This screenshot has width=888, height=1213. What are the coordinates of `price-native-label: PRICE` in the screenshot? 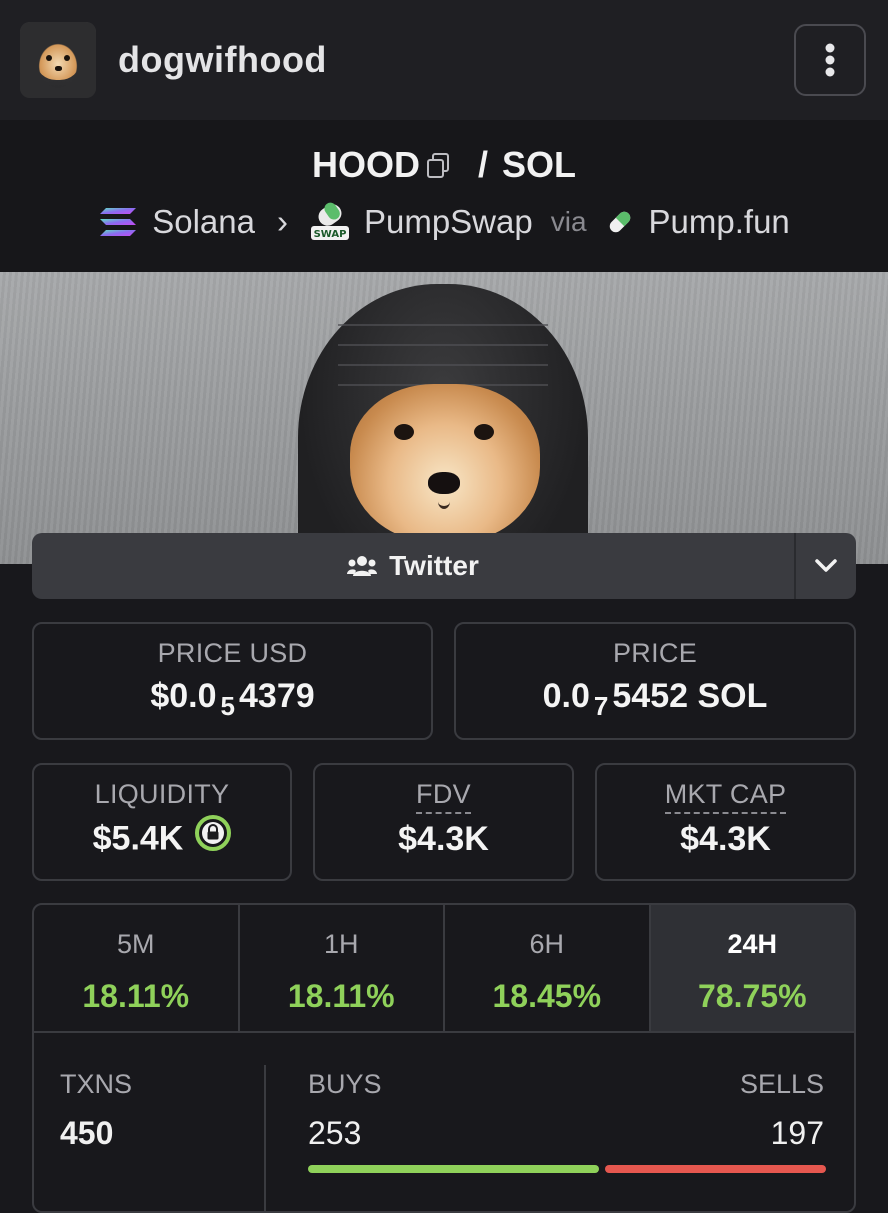 It's located at (655, 653).